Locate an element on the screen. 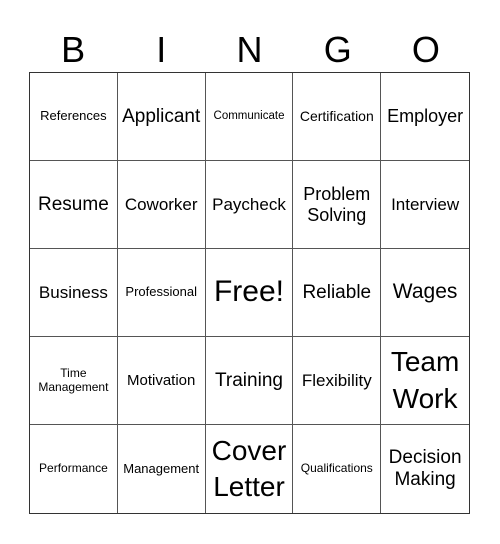  cell-text: Free! is located at coordinates (248, 292).